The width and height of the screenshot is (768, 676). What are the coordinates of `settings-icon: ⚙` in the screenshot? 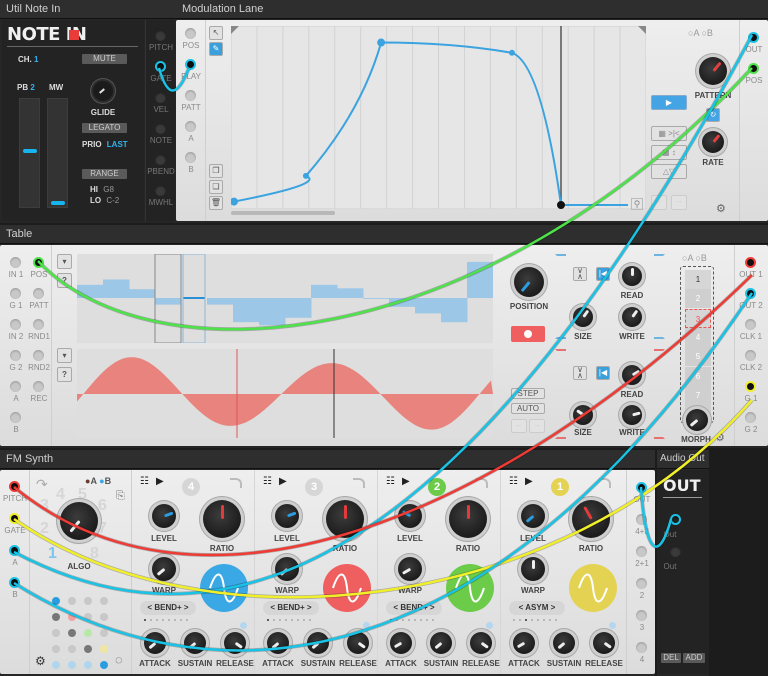 It's located at (40, 661).